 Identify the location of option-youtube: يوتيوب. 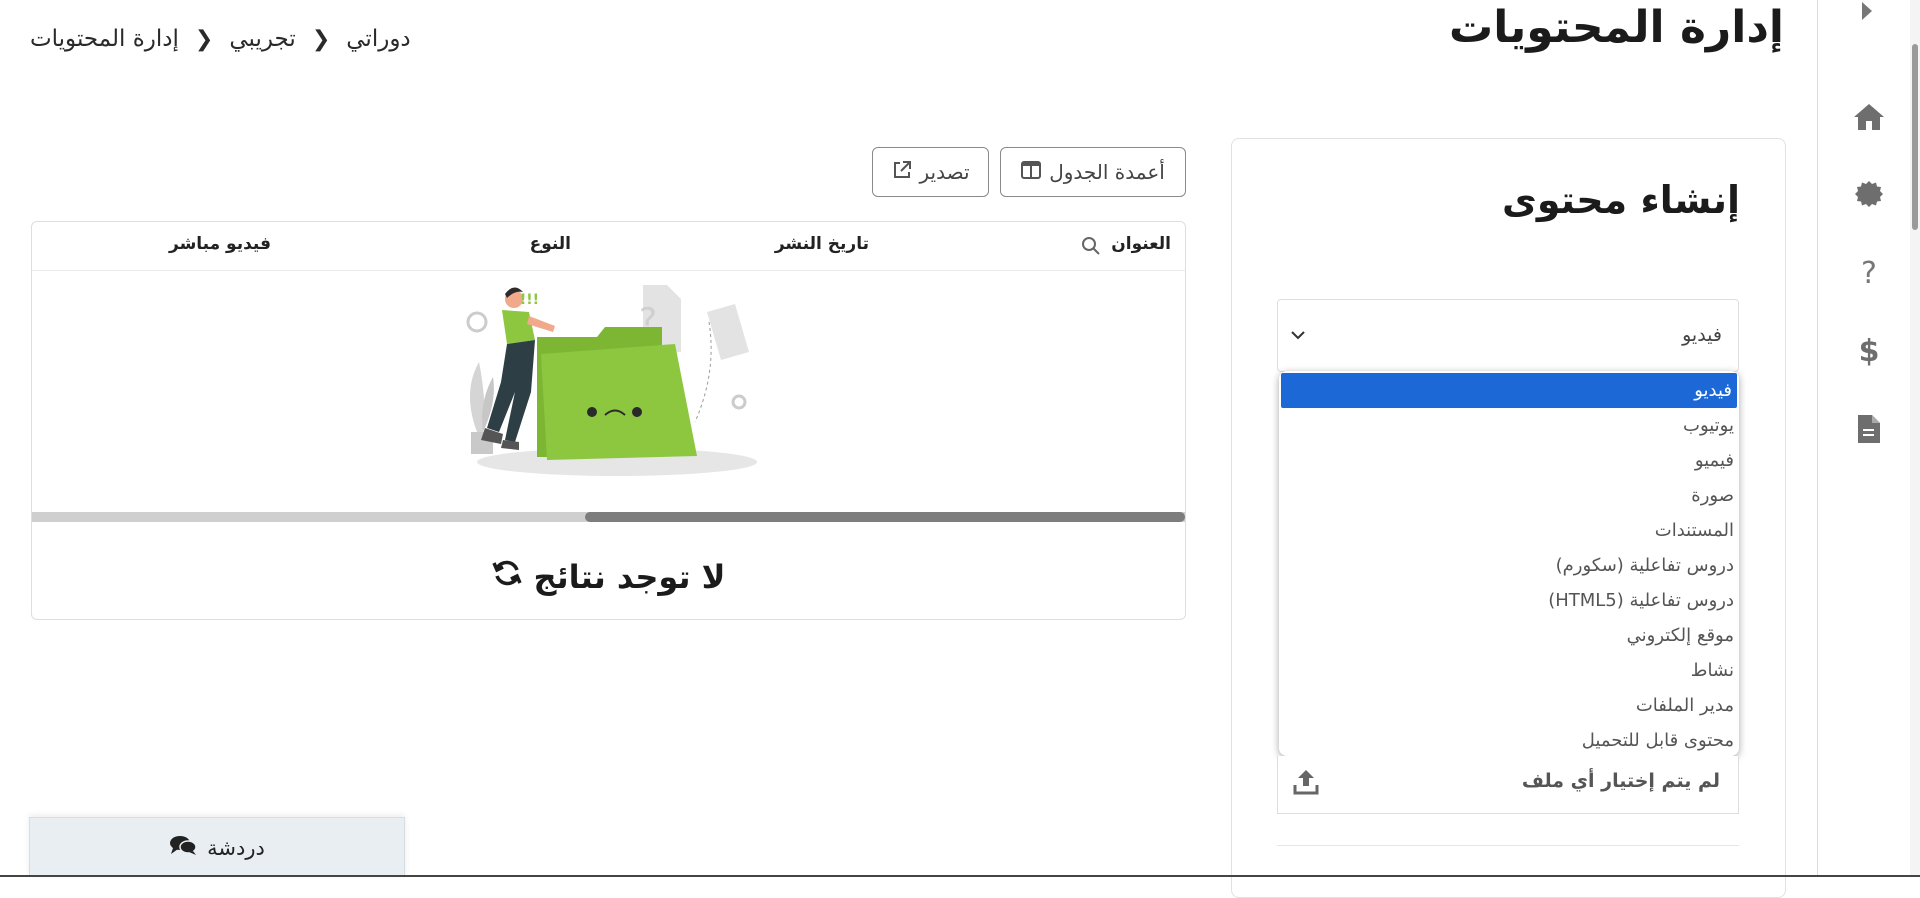
(1509, 425).